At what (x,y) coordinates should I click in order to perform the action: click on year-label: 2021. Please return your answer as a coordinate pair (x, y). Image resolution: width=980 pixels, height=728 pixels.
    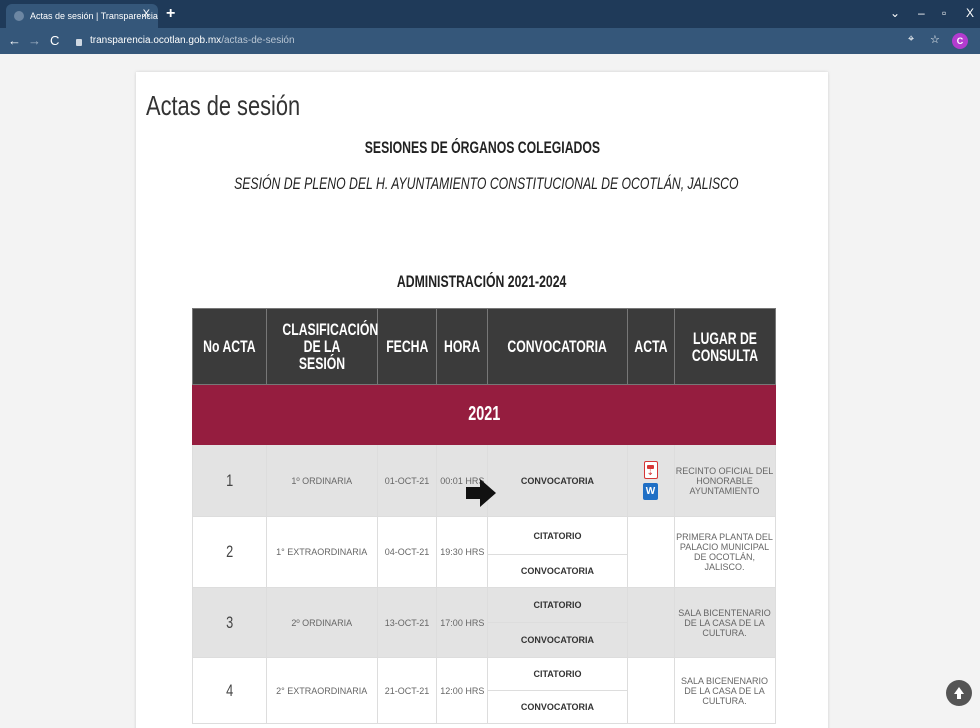
    Looking at the image, I should click on (484, 414).